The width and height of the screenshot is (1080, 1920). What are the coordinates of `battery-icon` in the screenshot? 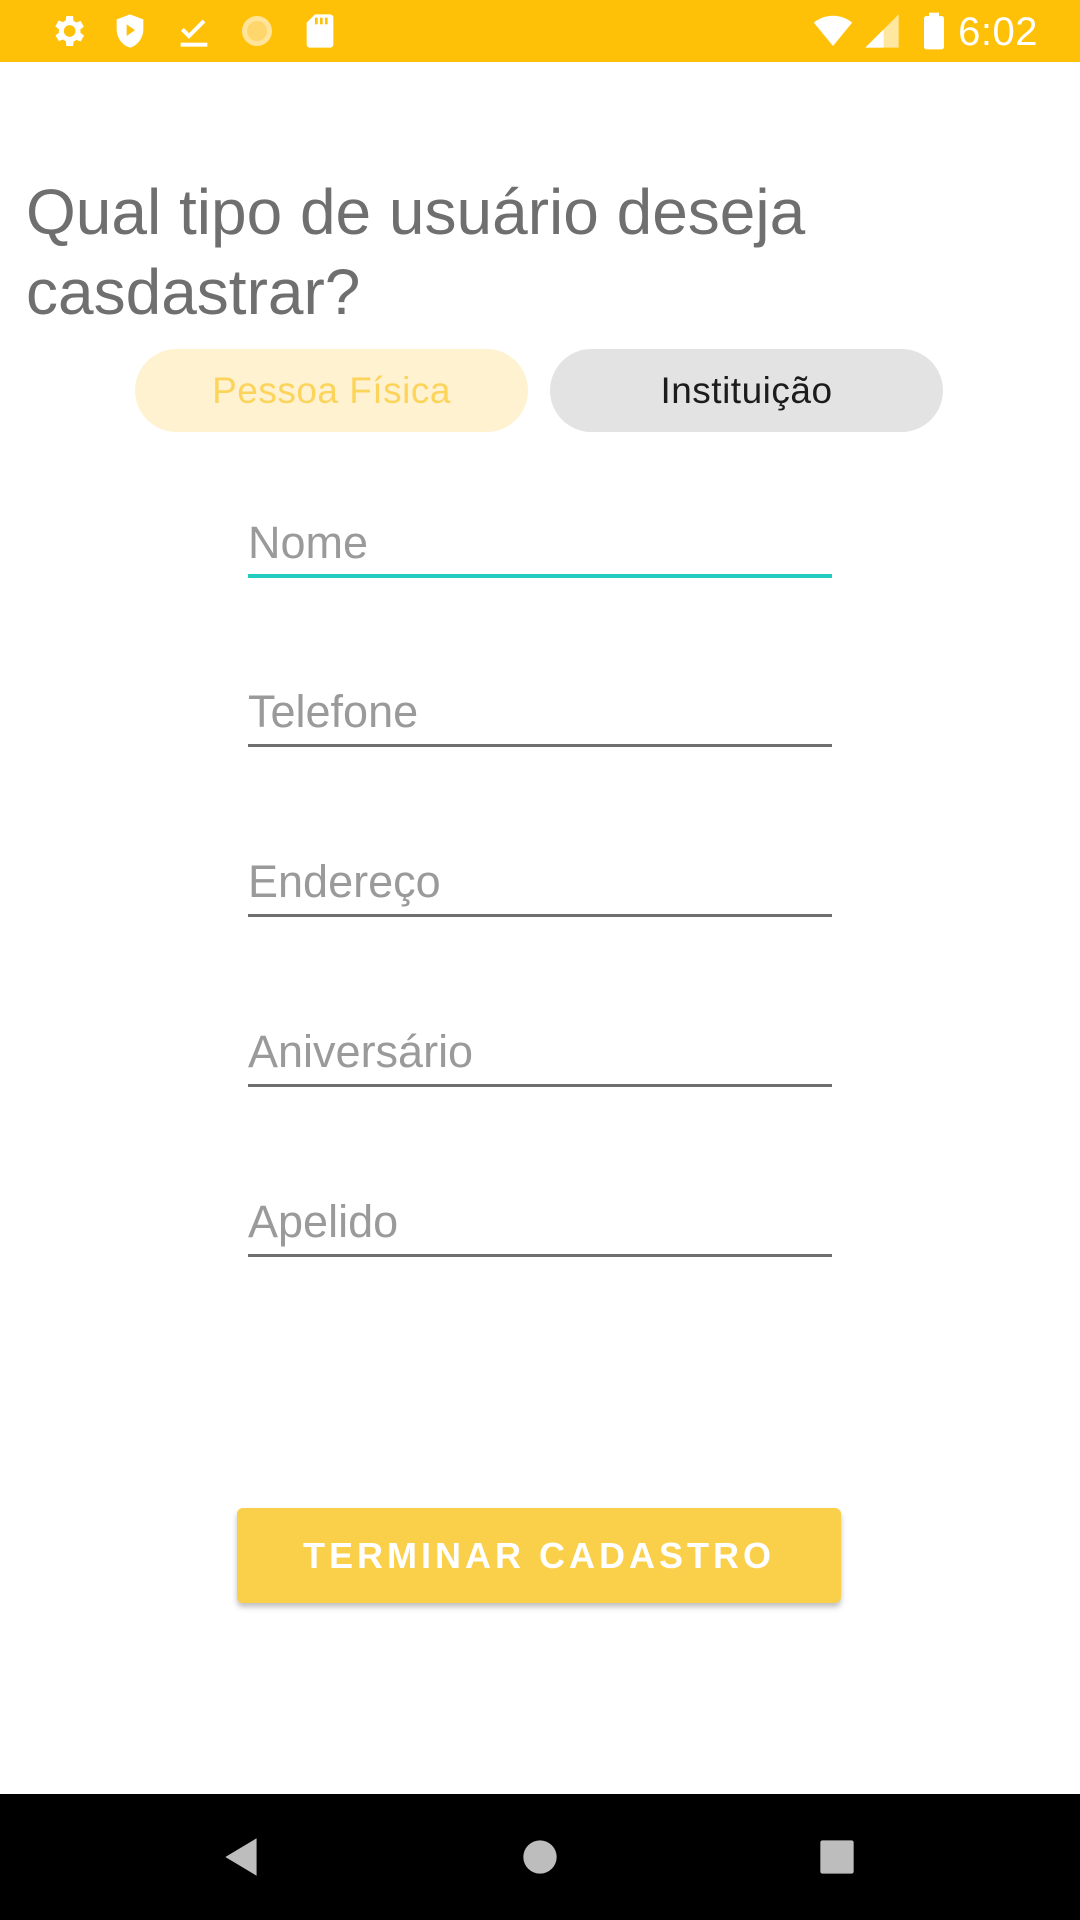 It's located at (934, 31).